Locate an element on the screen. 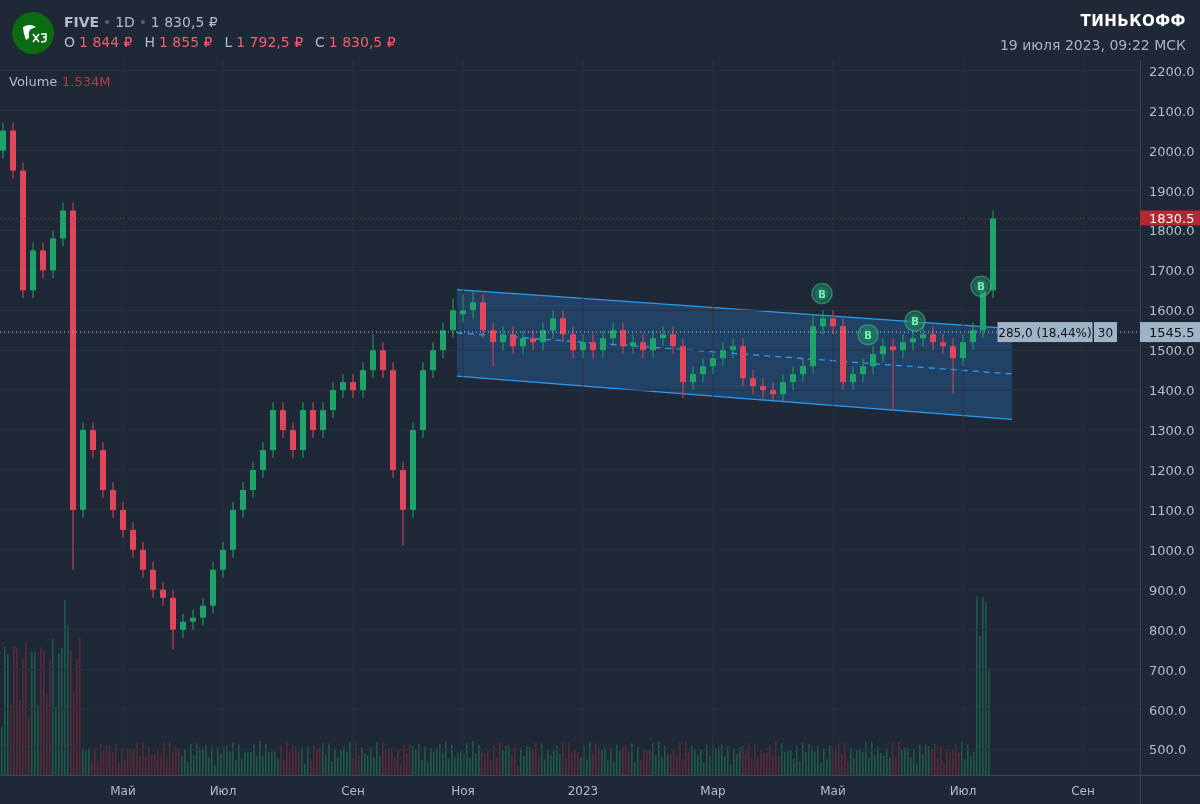  company-logo-icon is located at coordinates (33, 33).